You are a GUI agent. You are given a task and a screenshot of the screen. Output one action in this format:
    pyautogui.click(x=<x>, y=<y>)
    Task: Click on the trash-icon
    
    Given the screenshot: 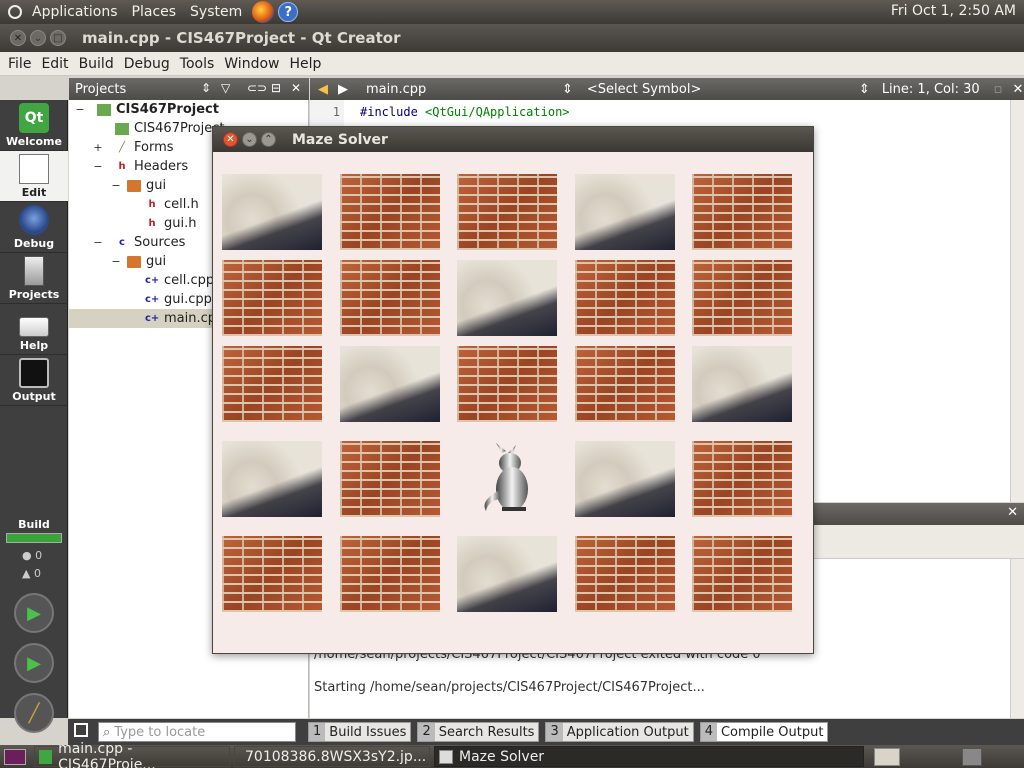 What is the action you would take?
    pyautogui.click(x=972, y=756)
    